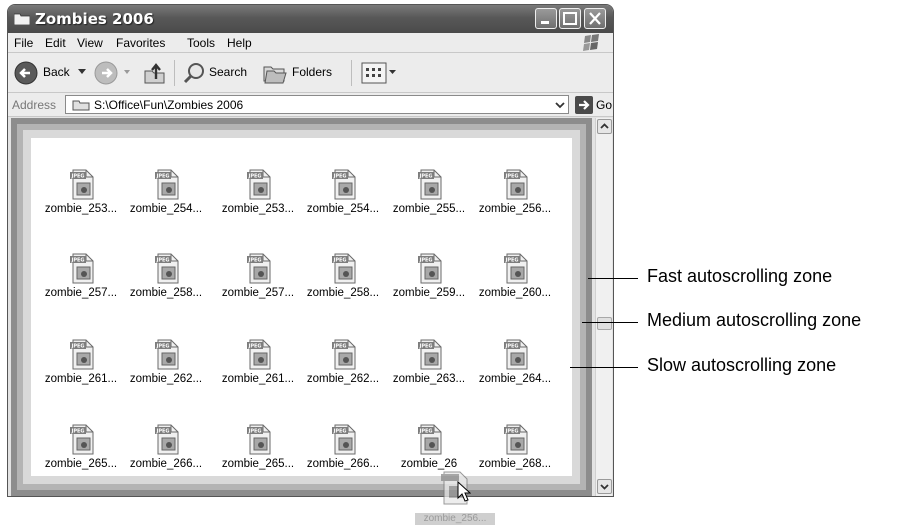 The width and height of the screenshot is (907, 525). Describe the element at coordinates (55, 43) in the screenshot. I see `menu-edit: Edit` at that location.